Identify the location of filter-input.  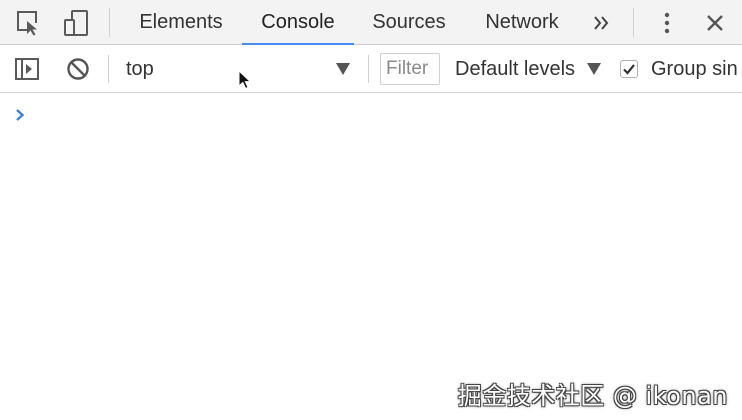
(410, 69).